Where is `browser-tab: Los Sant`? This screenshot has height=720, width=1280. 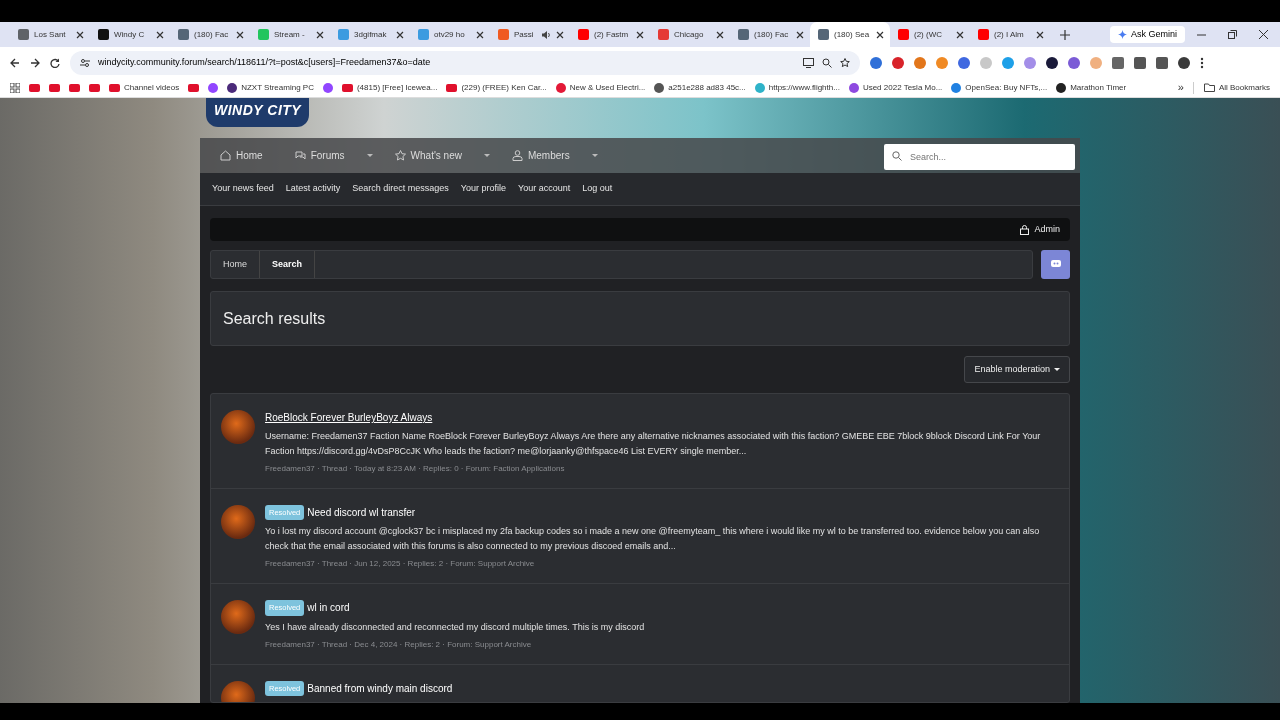
browser-tab: Los Sant is located at coordinates (50, 34).